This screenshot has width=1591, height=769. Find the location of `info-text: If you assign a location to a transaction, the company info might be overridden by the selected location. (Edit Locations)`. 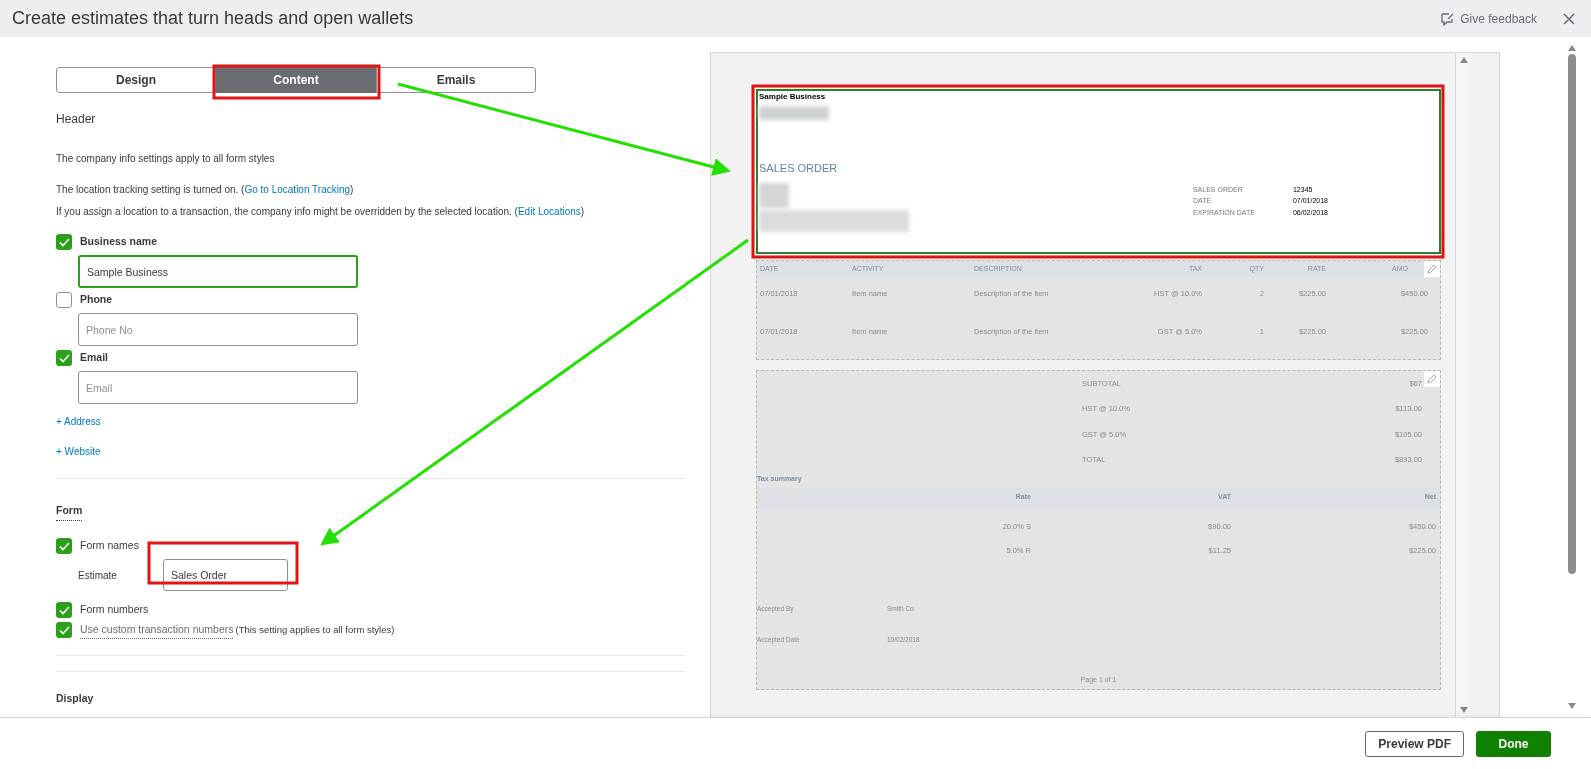

info-text: If you assign a location to a transaction, the company info might be overridden by the selected location. (Edit Locations) is located at coordinates (321, 212).